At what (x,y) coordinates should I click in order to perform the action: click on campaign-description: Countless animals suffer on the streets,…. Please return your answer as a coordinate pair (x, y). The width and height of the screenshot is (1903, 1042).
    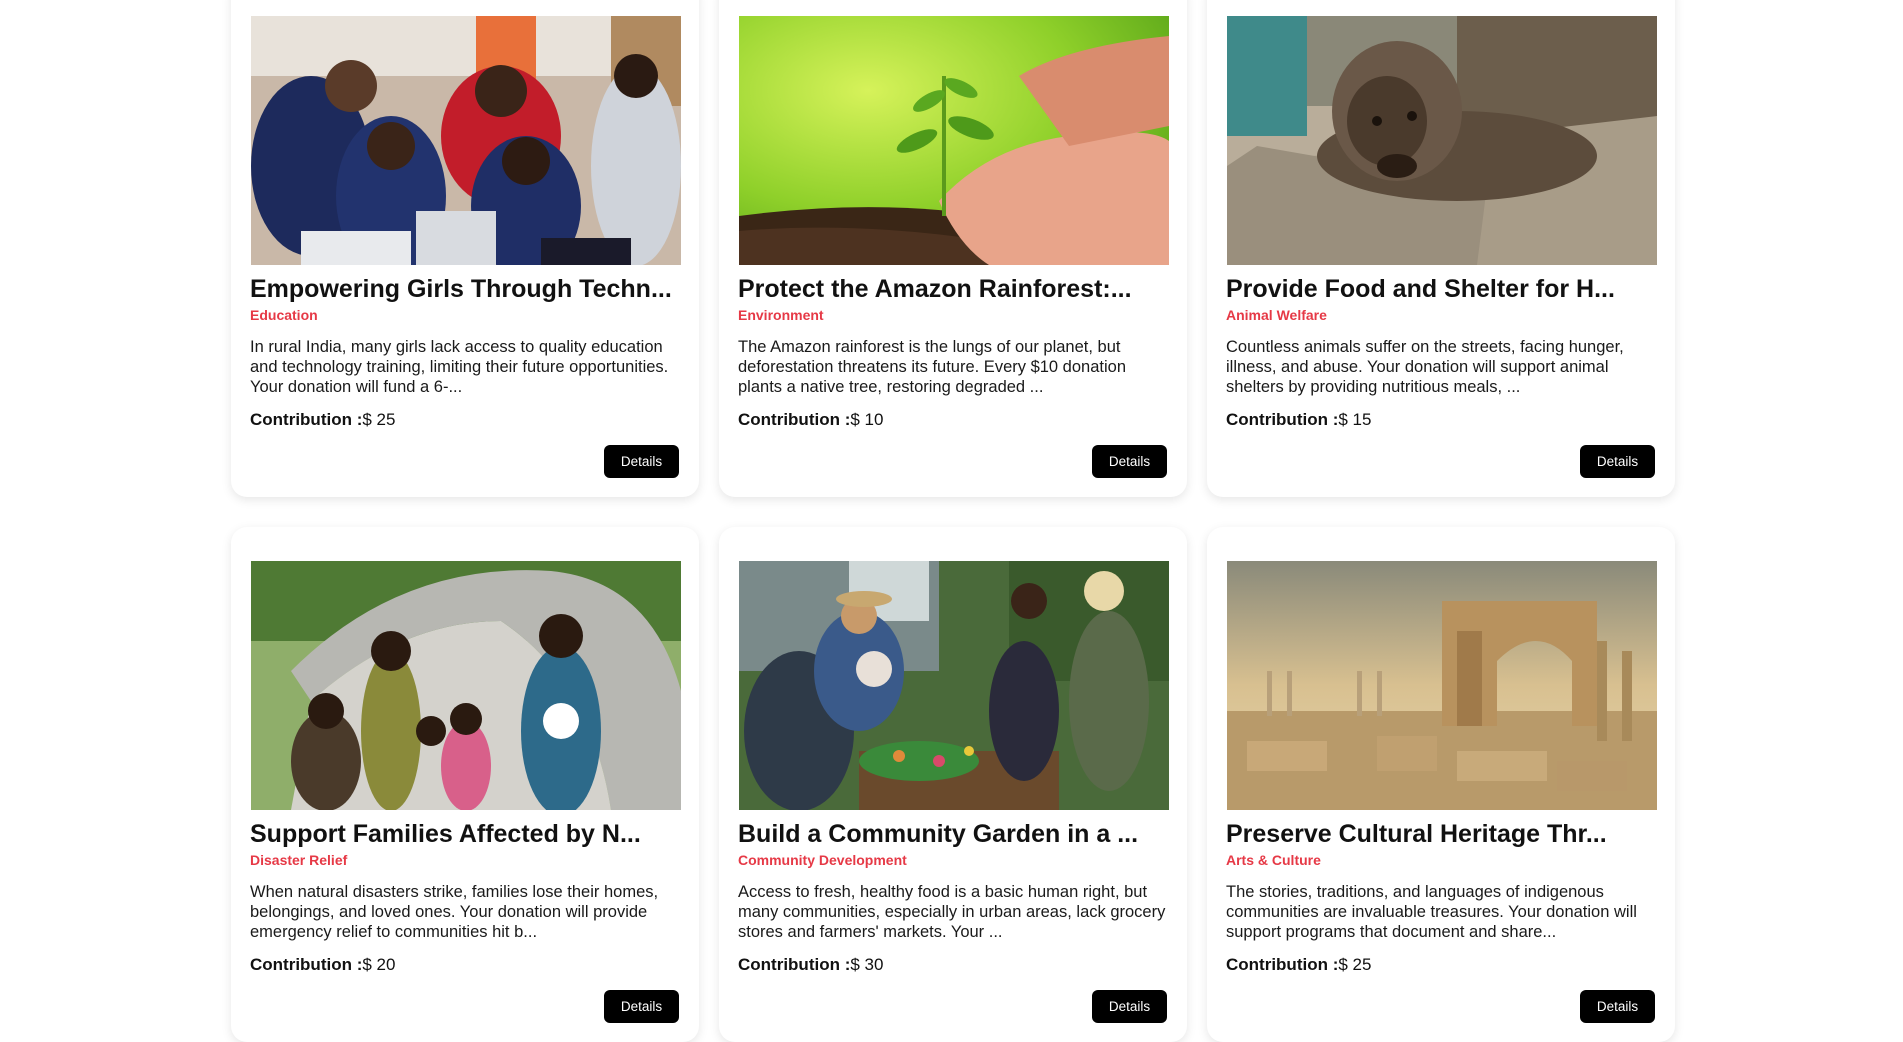
    Looking at the image, I should click on (1425, 367).